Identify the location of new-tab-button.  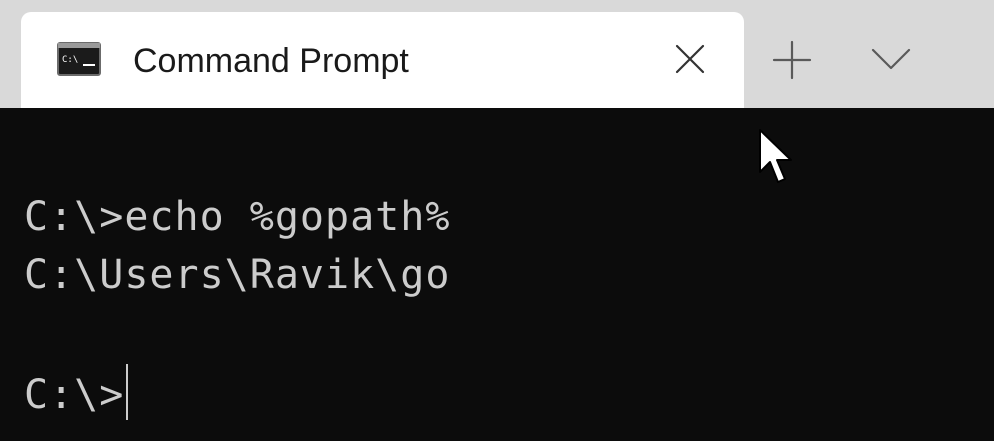
(792, 60).